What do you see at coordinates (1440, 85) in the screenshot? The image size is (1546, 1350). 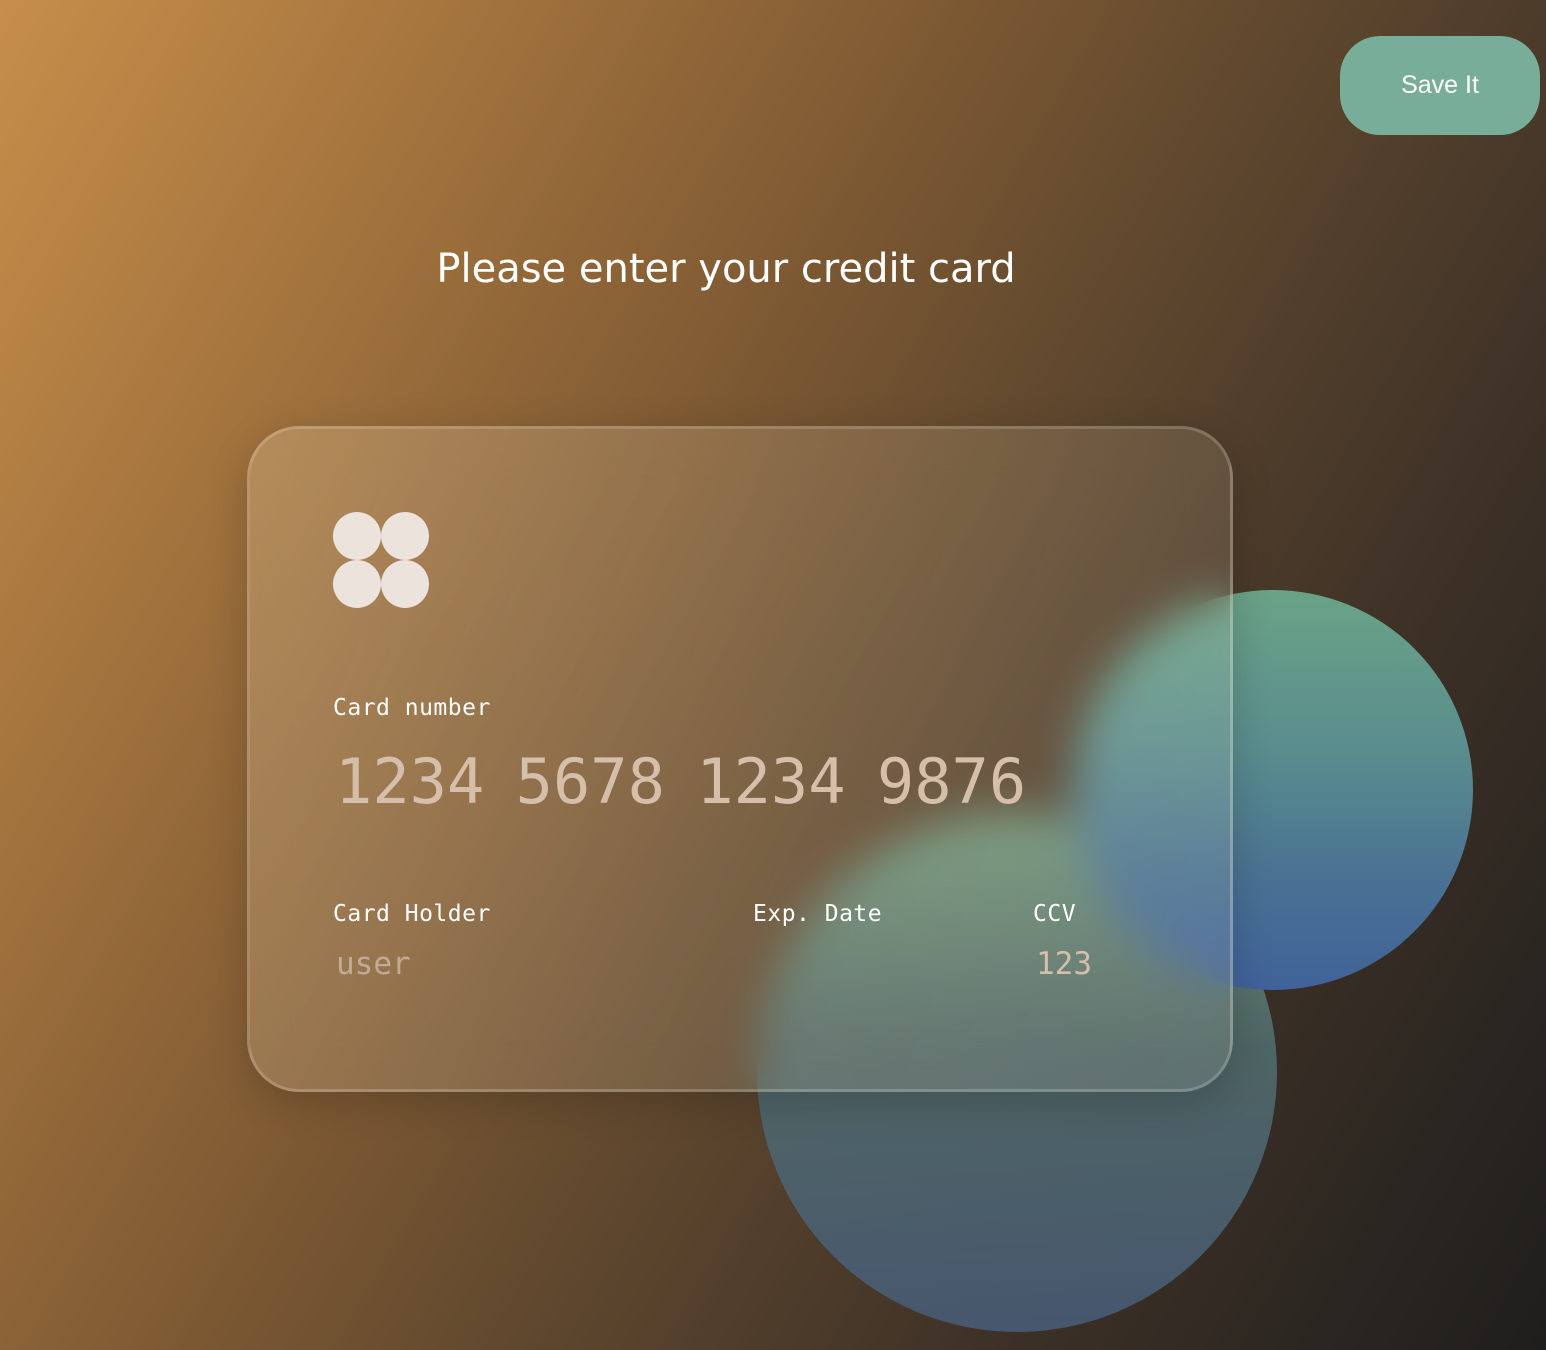 I see `save-button: Save It` at bounding box center [1440, 85].